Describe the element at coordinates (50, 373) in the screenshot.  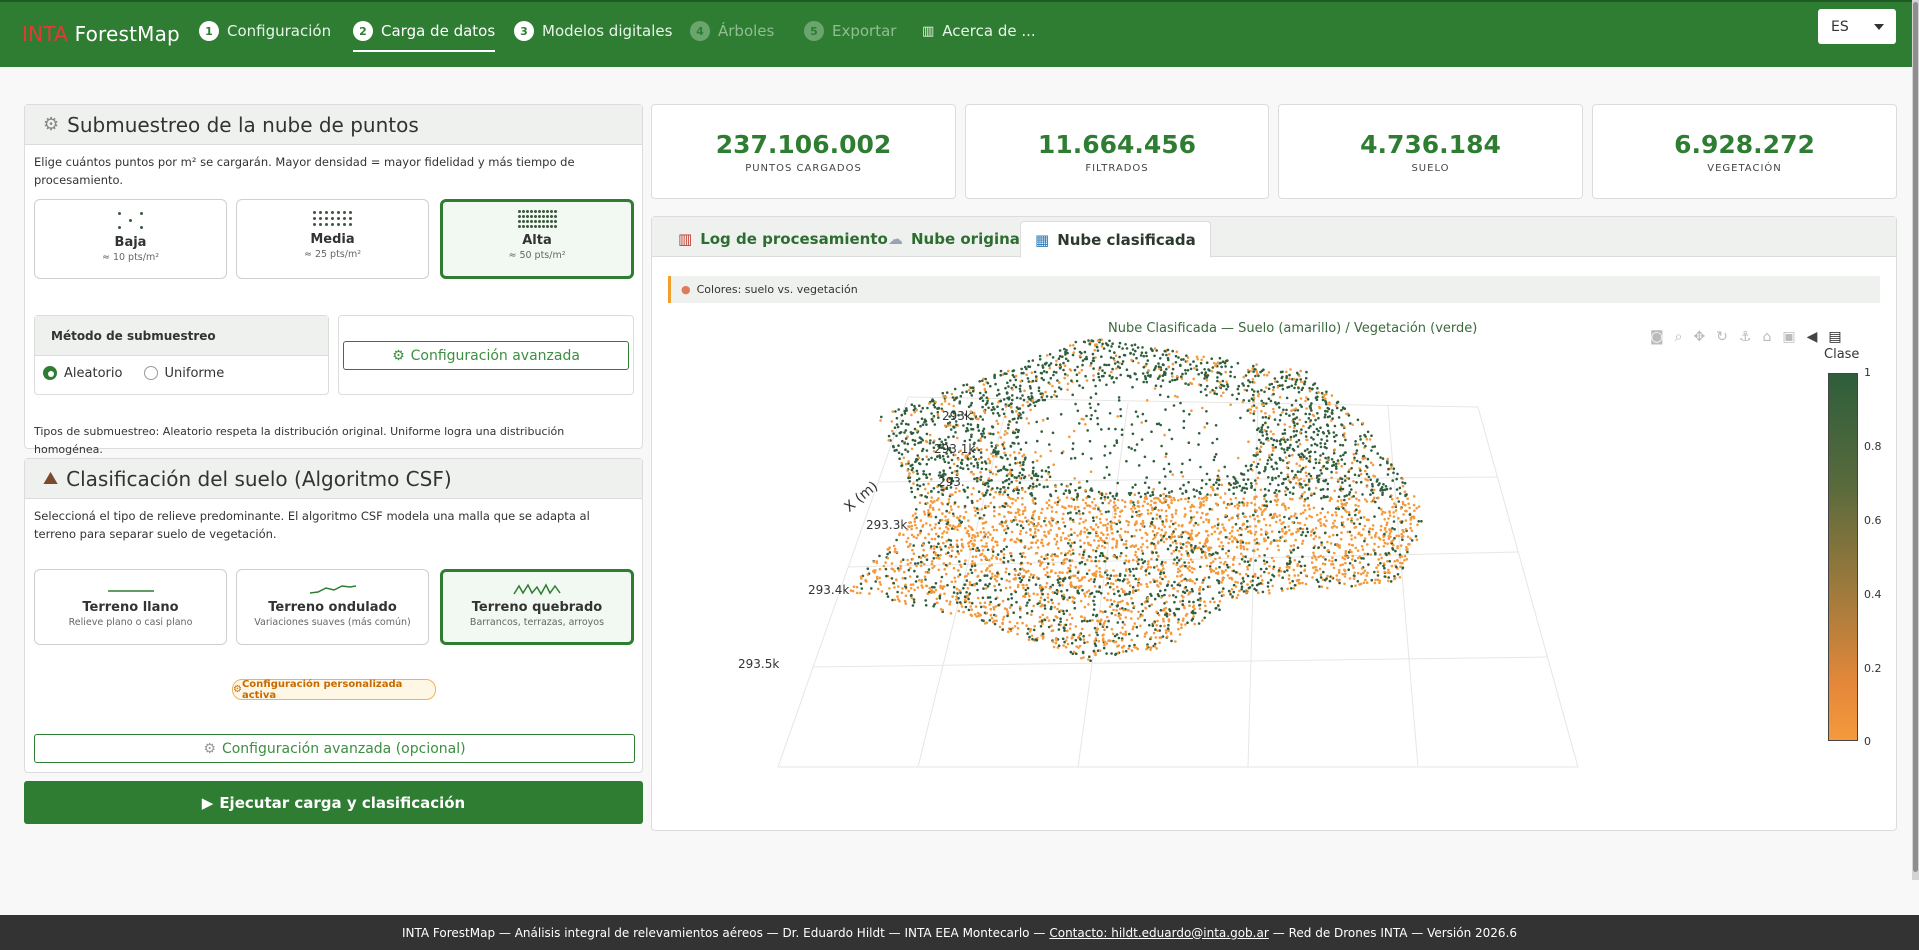
I see `radio-checked-icon` at that location.